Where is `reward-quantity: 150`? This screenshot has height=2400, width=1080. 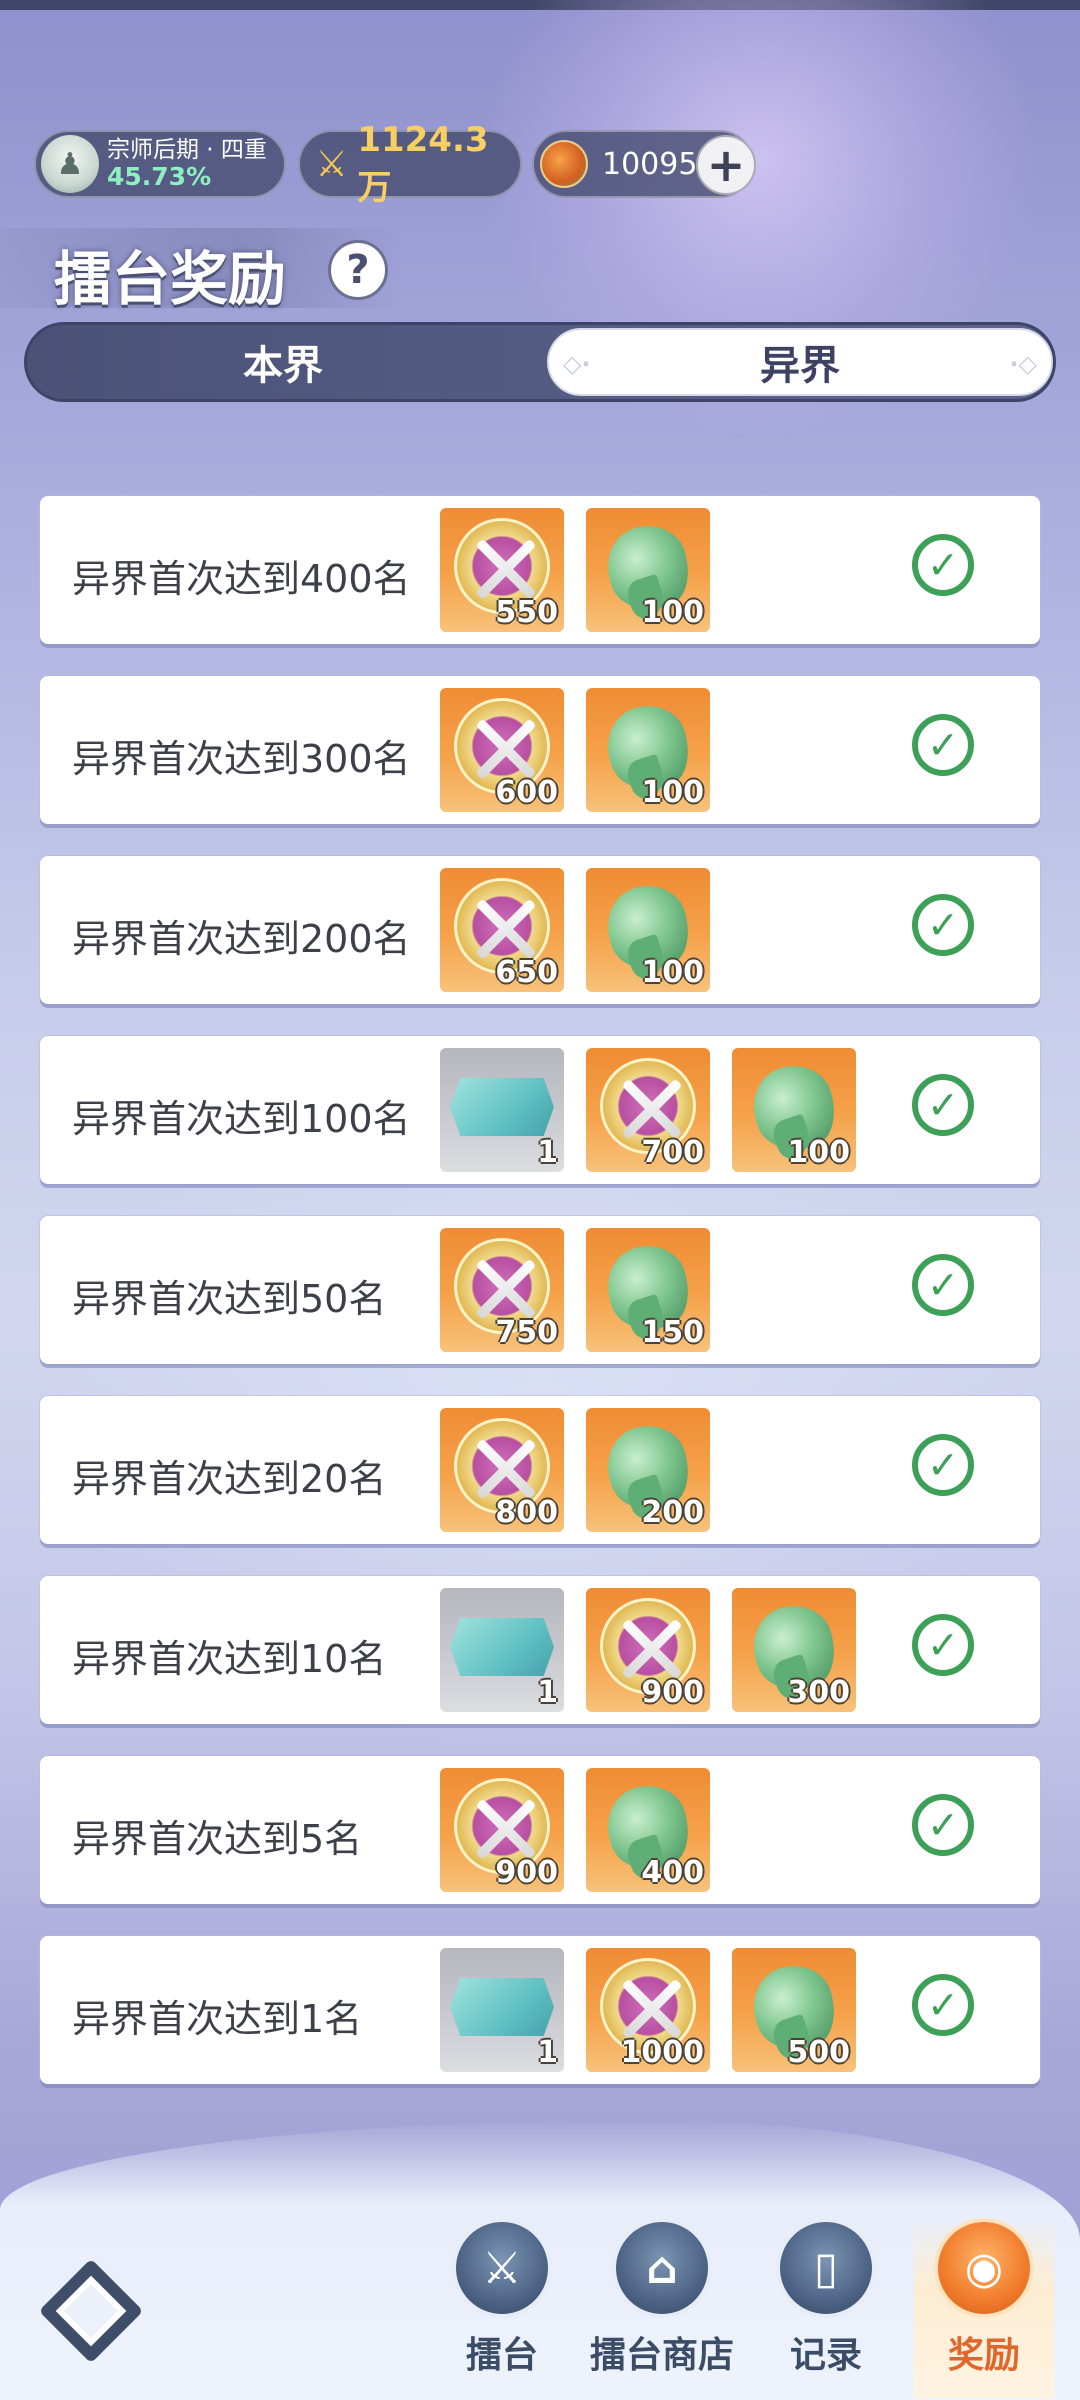 reward-quantity: 150 is located at coordinates (672, 1332).